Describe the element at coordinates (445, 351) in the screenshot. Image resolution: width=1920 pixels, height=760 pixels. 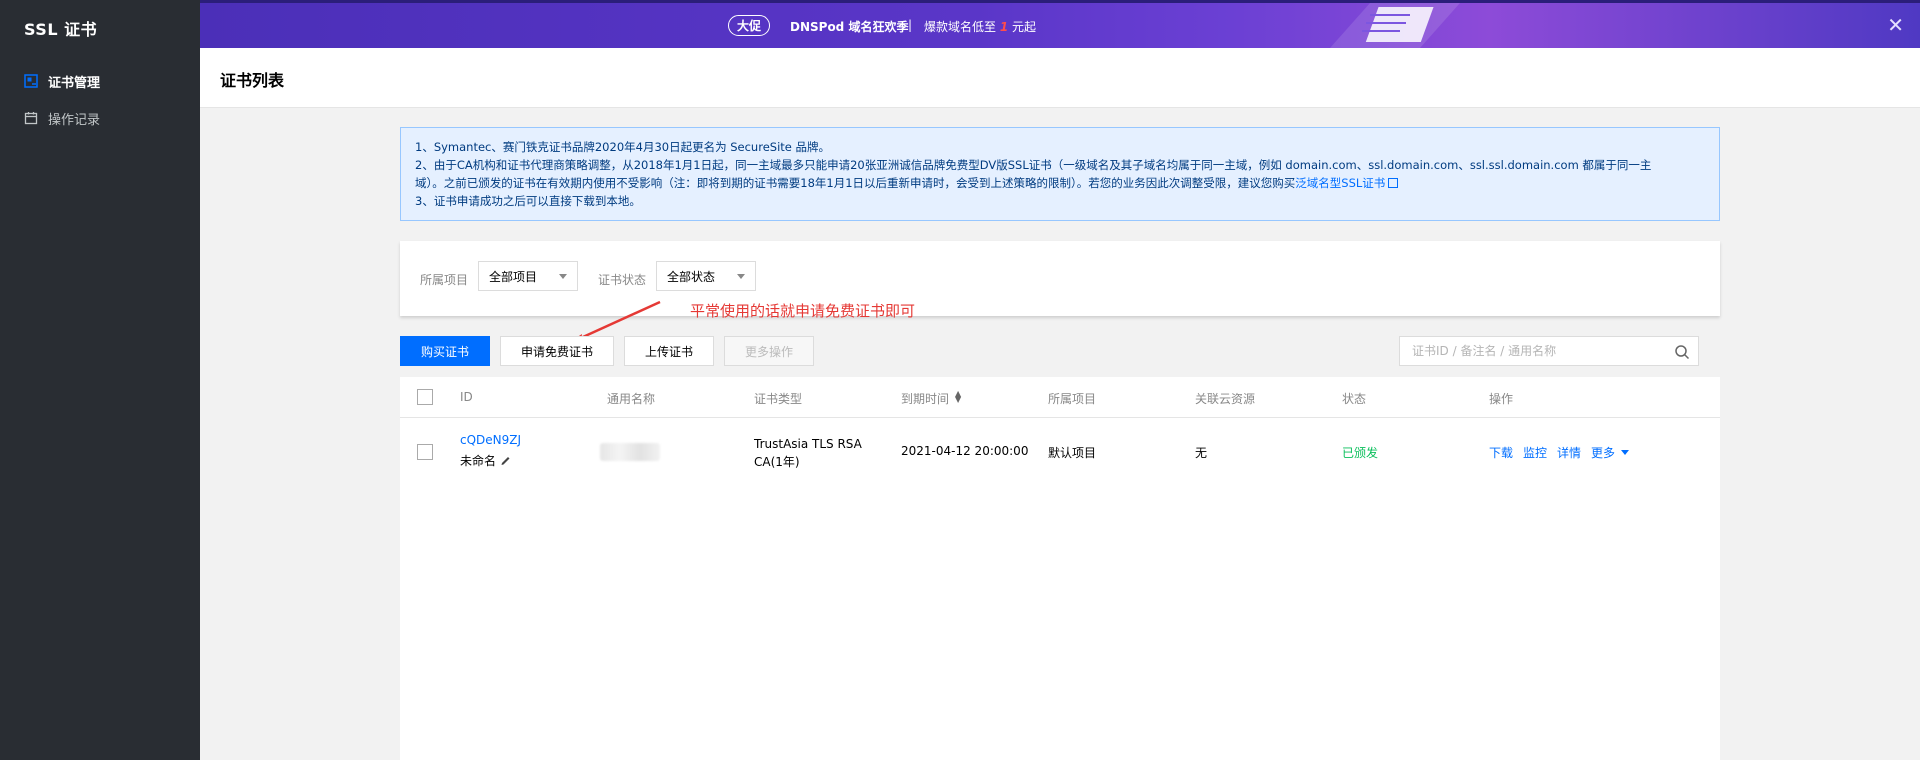
I see `buy-certificate-button: 购买证书` at that location.